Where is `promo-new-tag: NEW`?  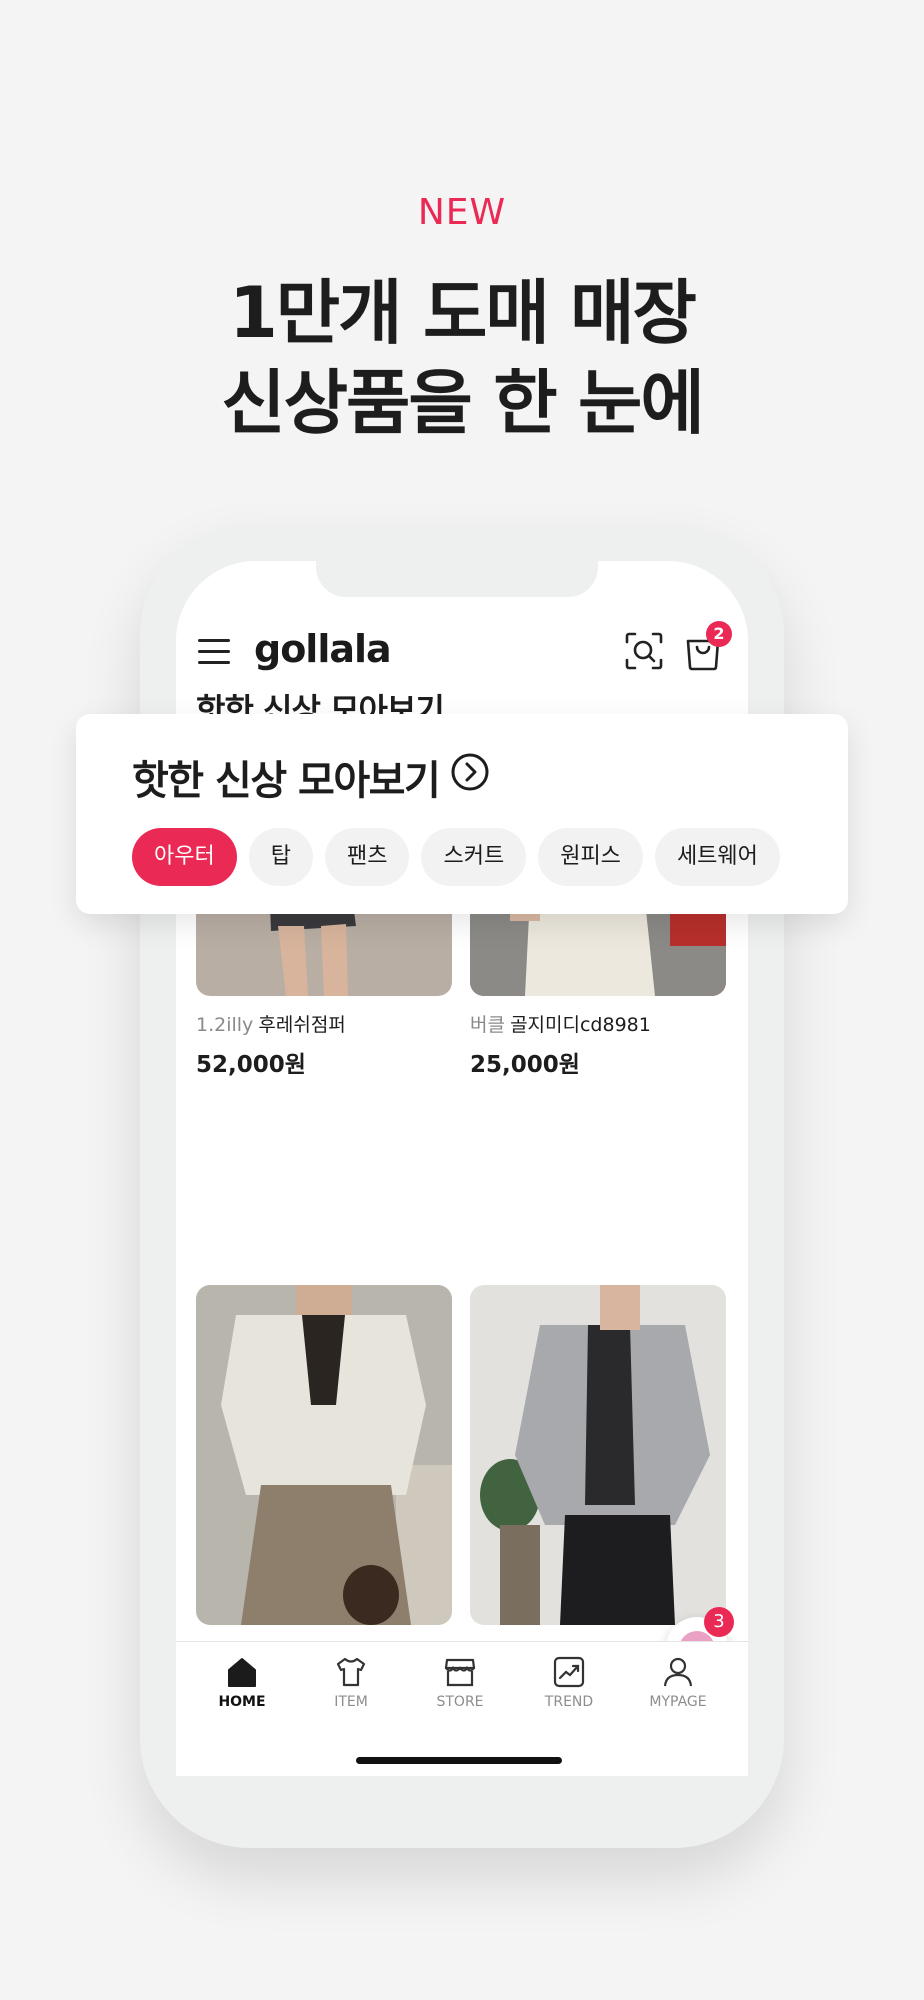 promo-new-tag: NEW is located at coordinates (462, 212).